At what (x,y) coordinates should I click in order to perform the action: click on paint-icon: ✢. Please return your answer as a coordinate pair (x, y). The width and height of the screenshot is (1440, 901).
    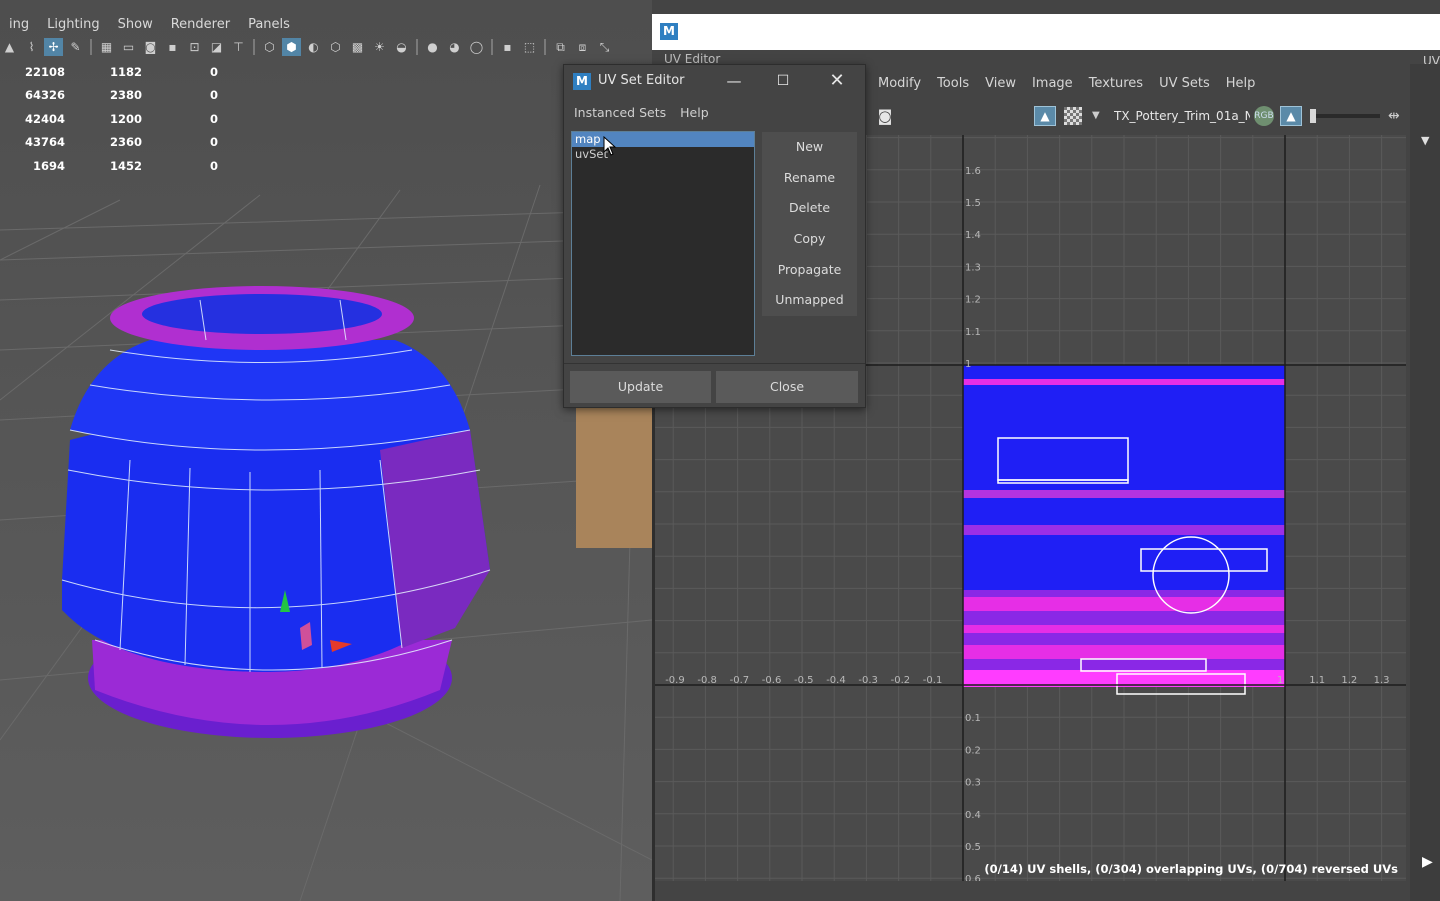
    Looking at the image, I should click on (53, 47).